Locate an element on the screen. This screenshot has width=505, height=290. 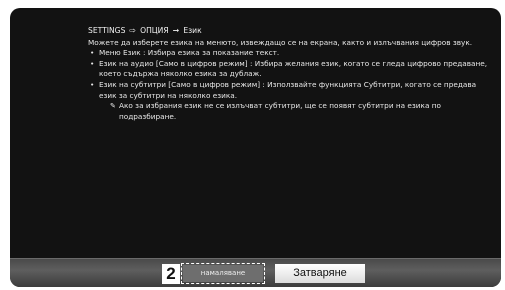
breadcrumb-settings: SETTINGS is located at coordinates (107, 30).